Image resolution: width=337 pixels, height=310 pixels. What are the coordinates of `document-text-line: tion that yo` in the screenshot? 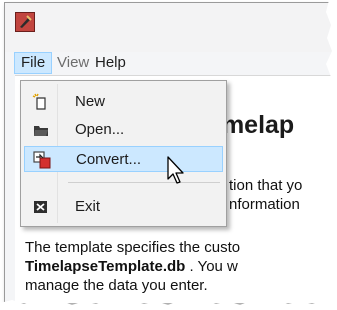 It's located at (266, 185).